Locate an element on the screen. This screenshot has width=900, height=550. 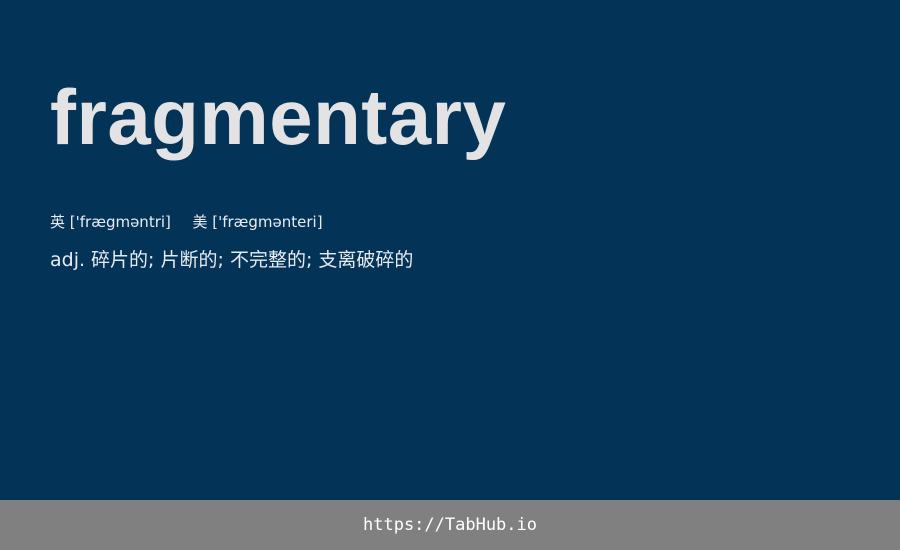
tabhub-link: https://TabHub.io is located at coordinates (450, 525).